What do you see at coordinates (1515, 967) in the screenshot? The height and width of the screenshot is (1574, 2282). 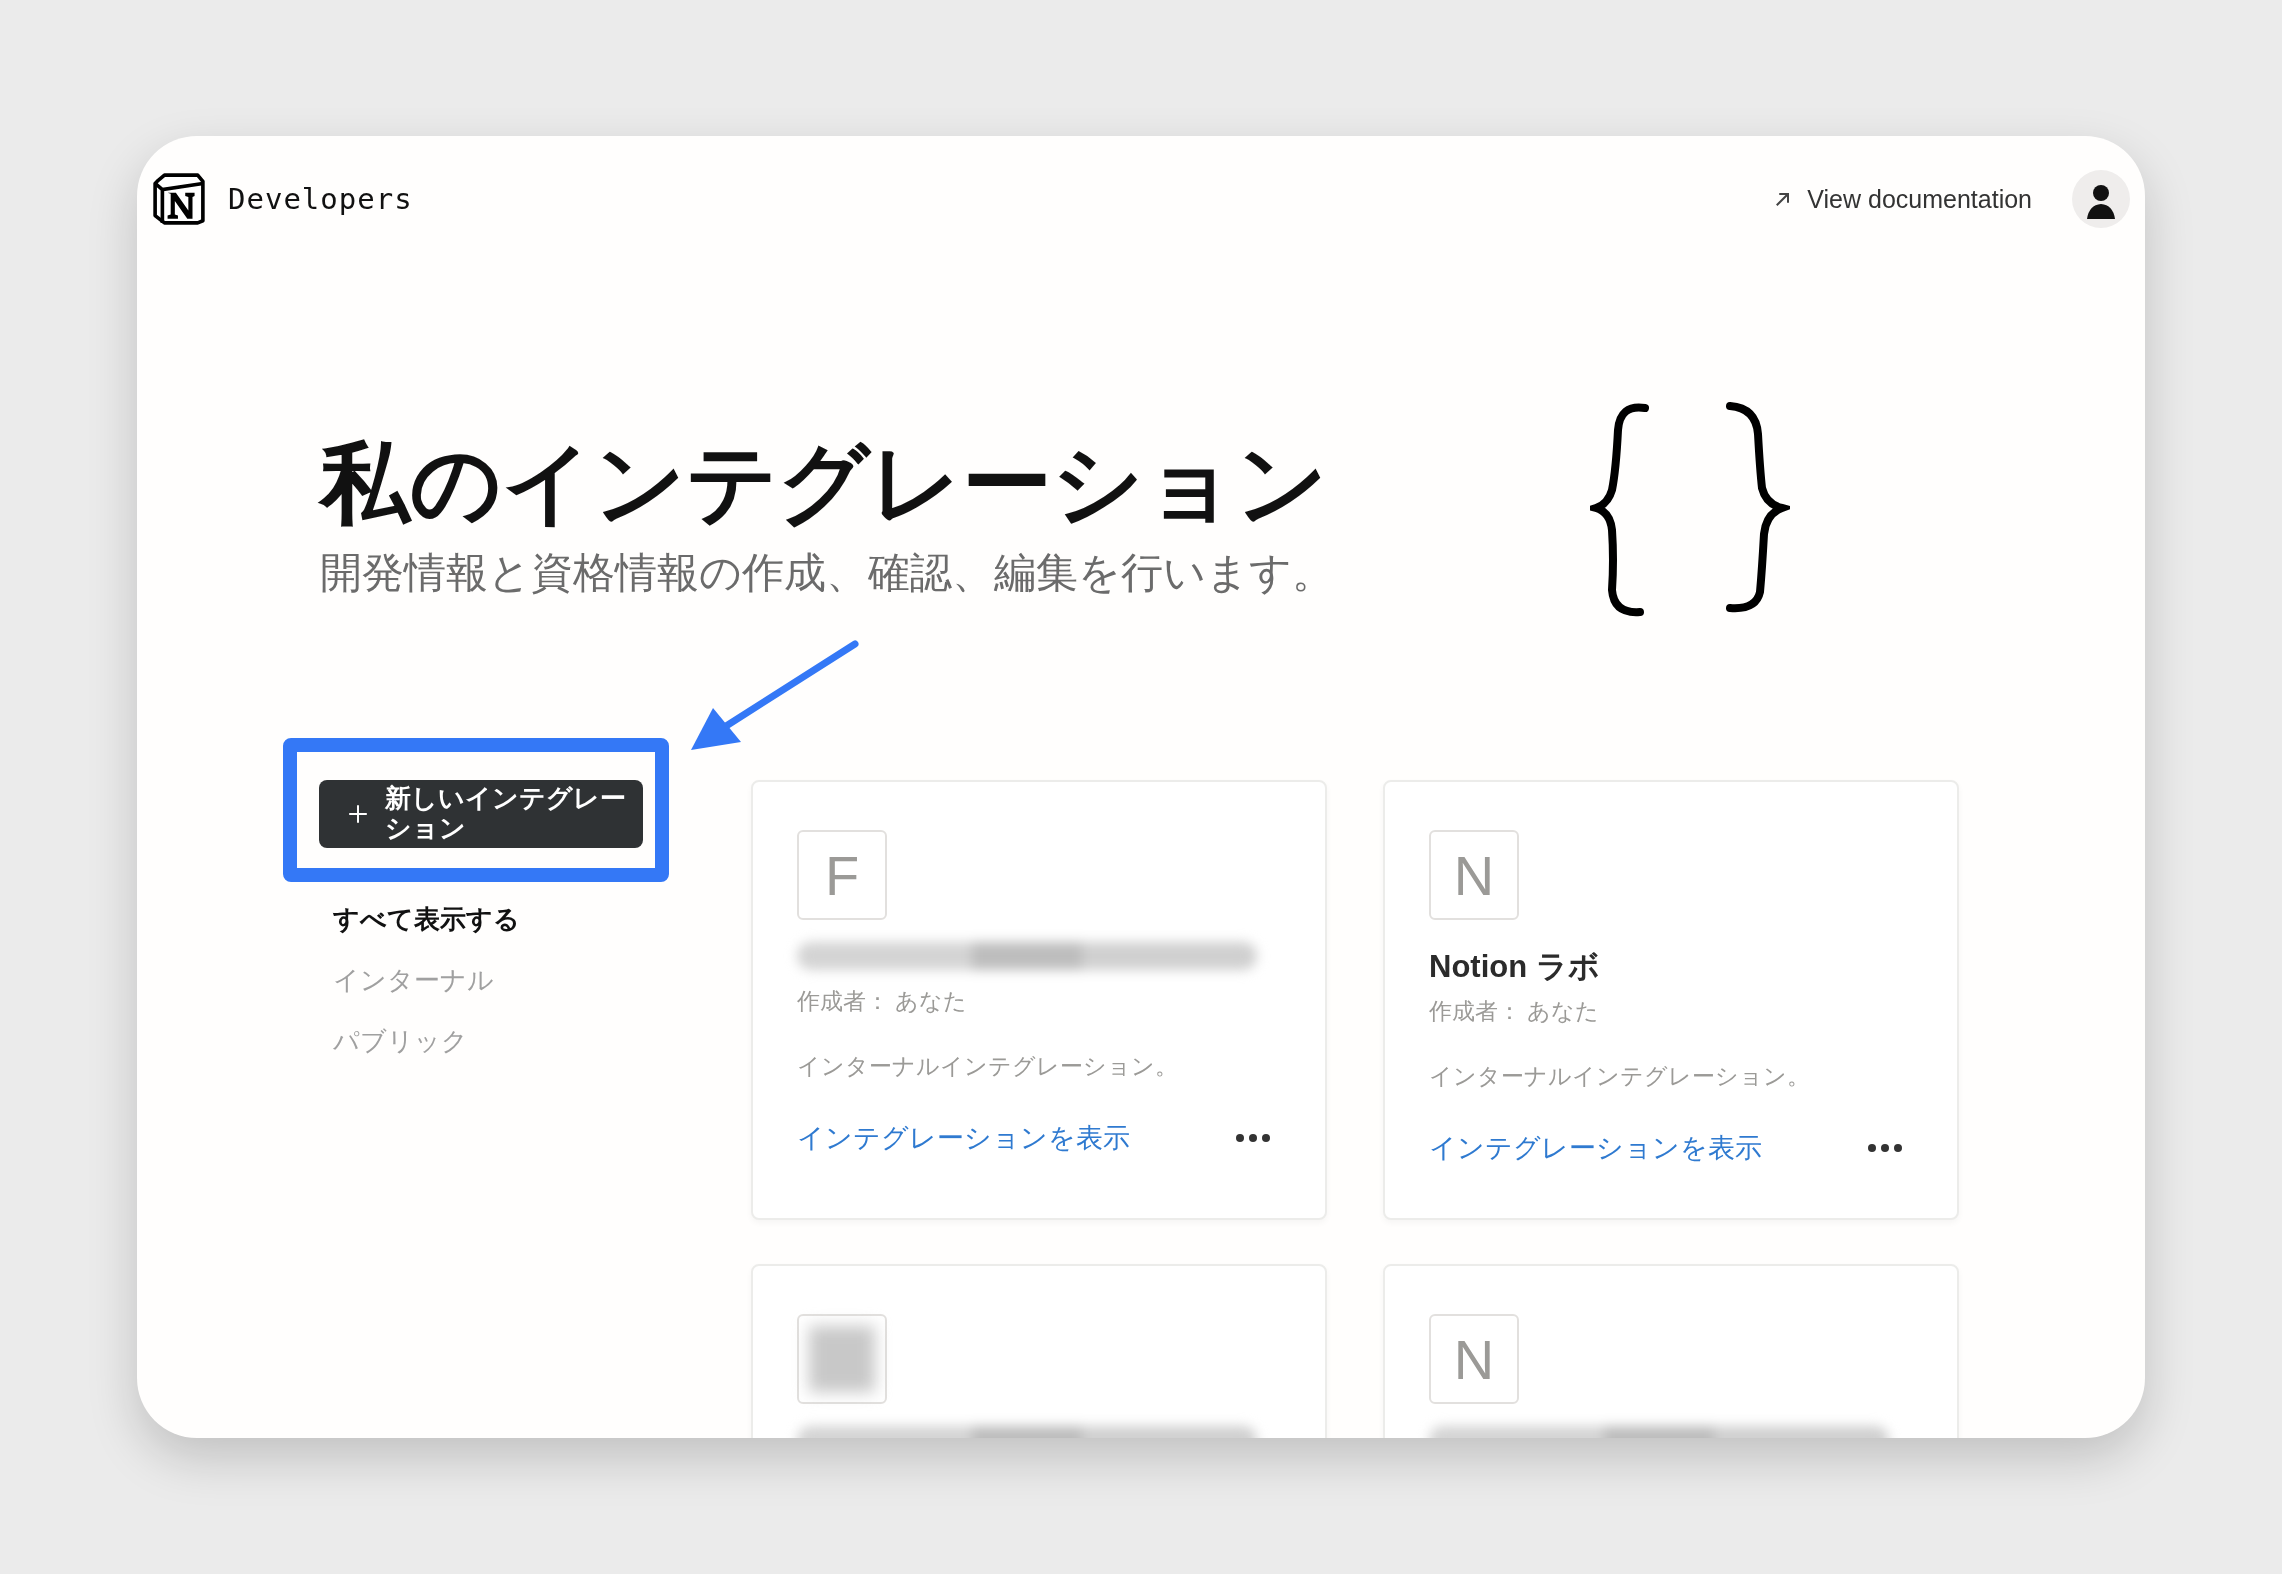 I see `integration-name: Notion ラボ` at bounding box center [1515, 967].